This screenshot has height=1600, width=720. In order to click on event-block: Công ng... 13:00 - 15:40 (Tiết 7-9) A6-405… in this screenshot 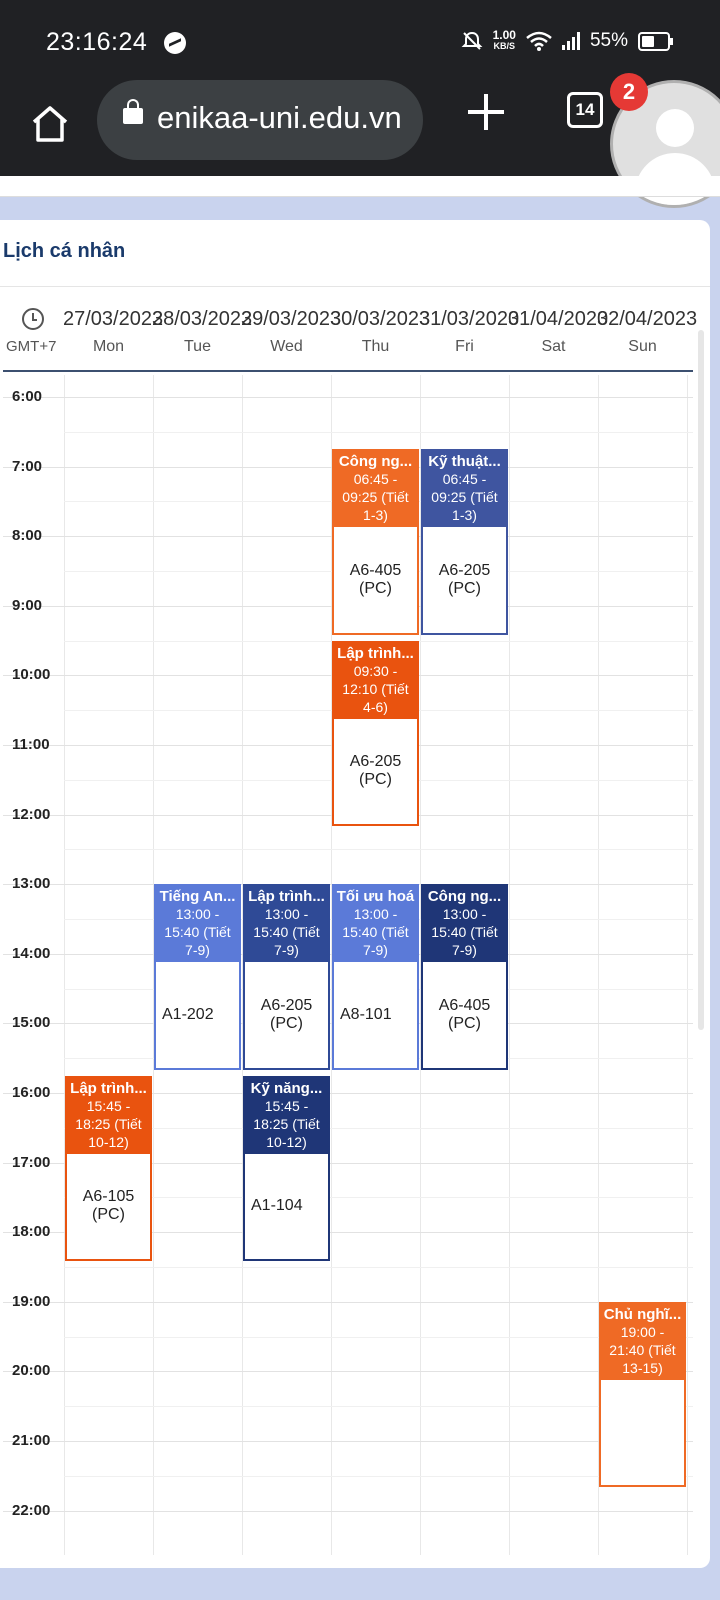, I will do `click(464, 977)`.